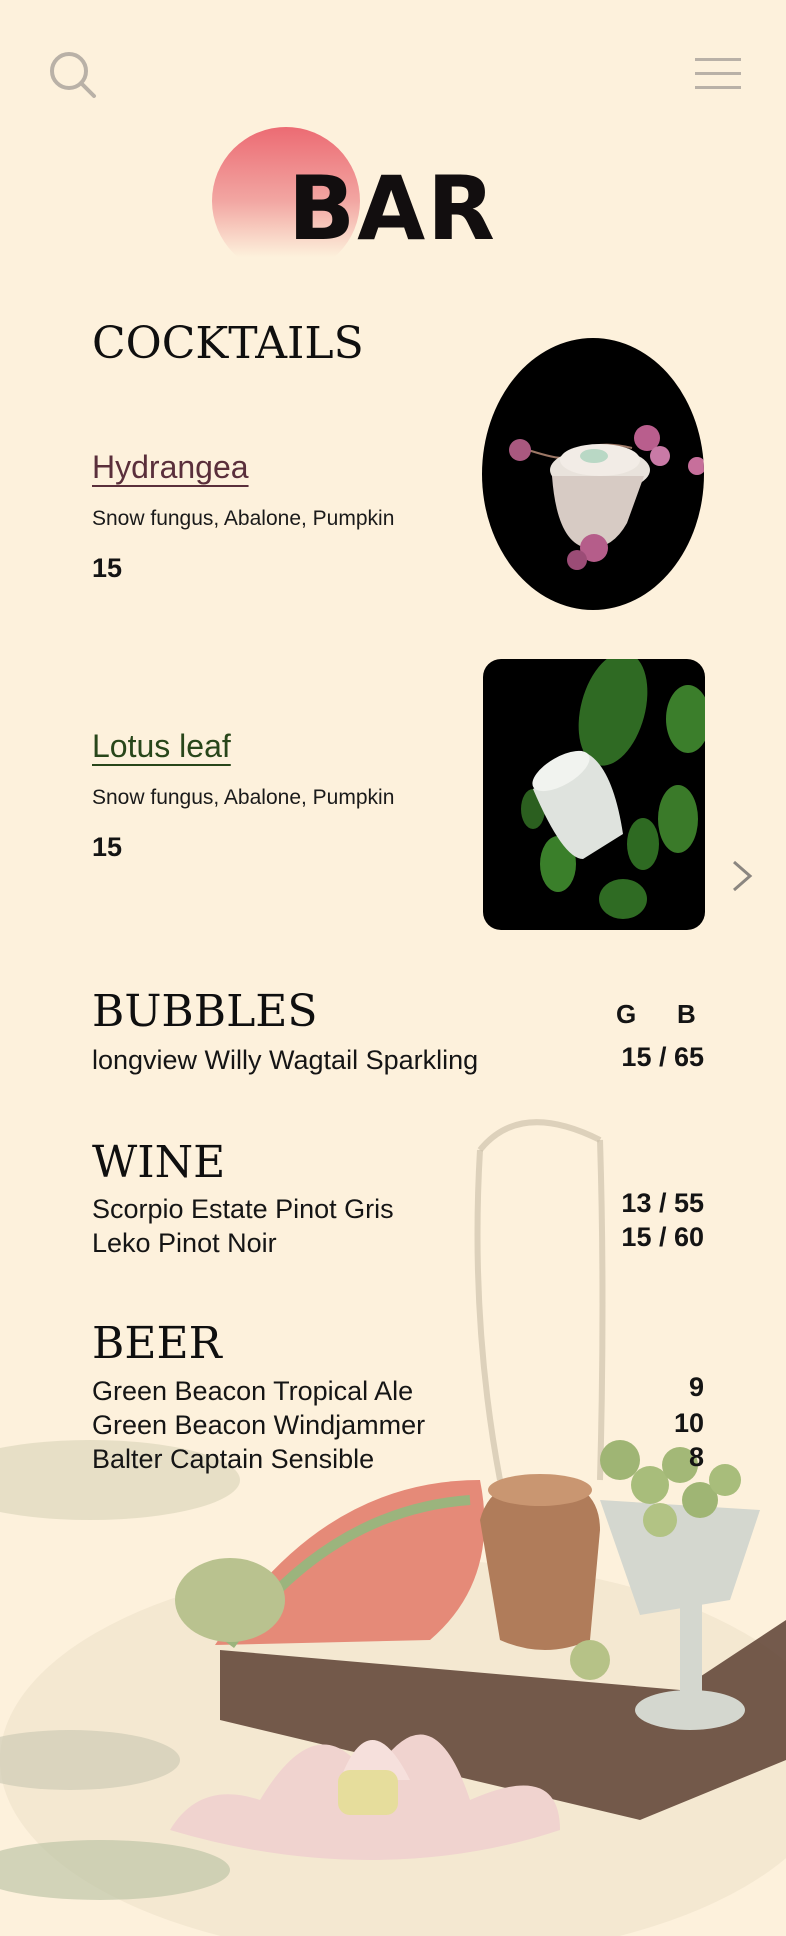 The image size is (786, 1936). I want to click on wine-item-price: 15 / 60, so click(662, 1237).